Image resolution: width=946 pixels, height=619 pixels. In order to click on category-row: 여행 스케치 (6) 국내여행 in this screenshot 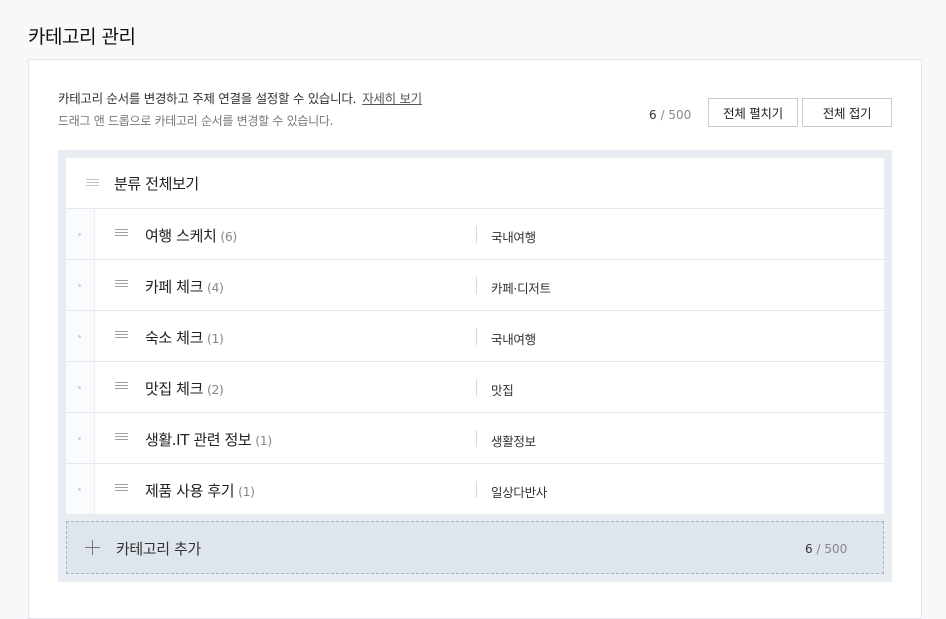, I will do `click(475, 234)`.